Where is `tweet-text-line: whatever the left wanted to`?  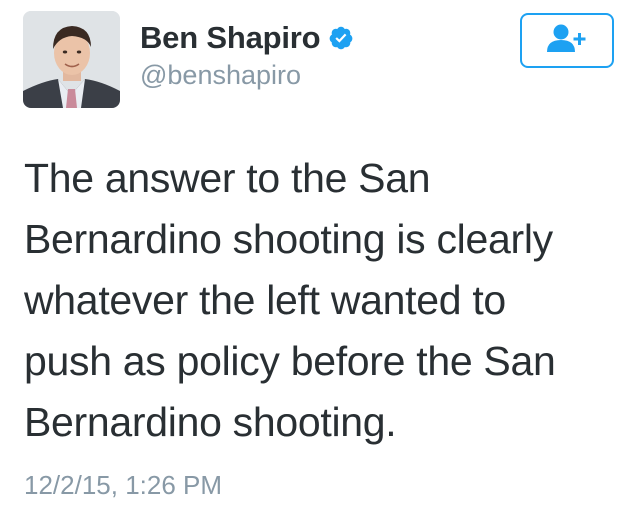
tweet-text-line: whatever the left wanted to is located at coordinates (265, 300).